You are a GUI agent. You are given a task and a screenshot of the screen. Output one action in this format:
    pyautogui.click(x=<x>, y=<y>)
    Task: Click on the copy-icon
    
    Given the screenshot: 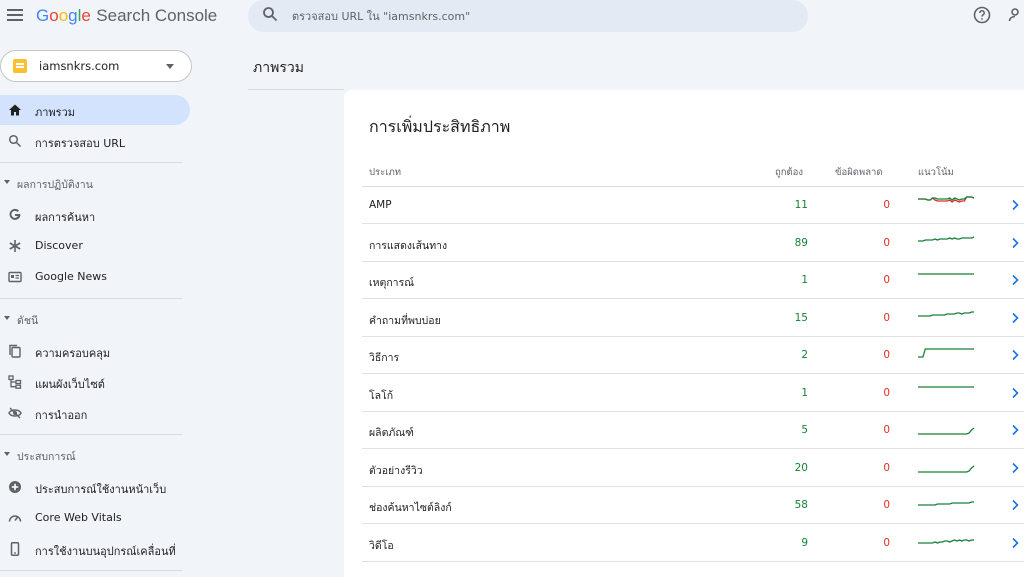 What is the action you would take?
    pyautogui.click(x=15, y=351)
    